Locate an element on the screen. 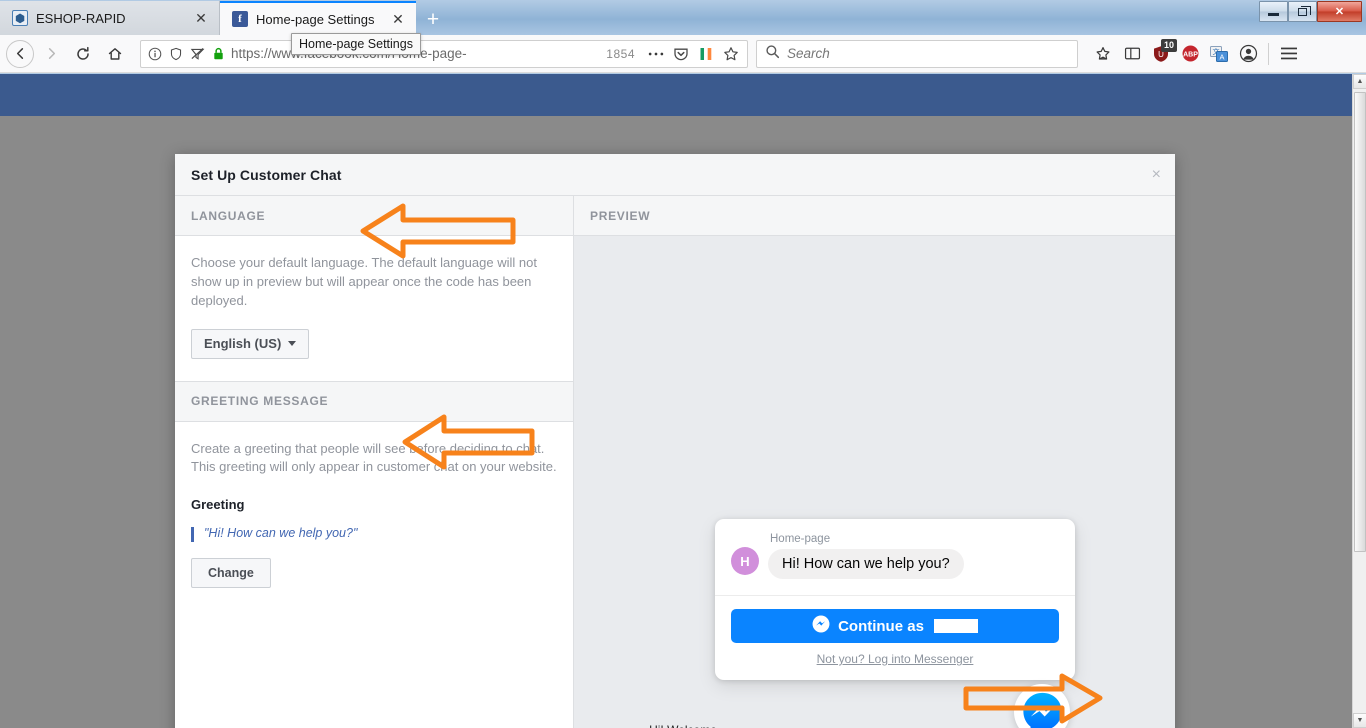  search-icon is located at coordinates (772, 54).